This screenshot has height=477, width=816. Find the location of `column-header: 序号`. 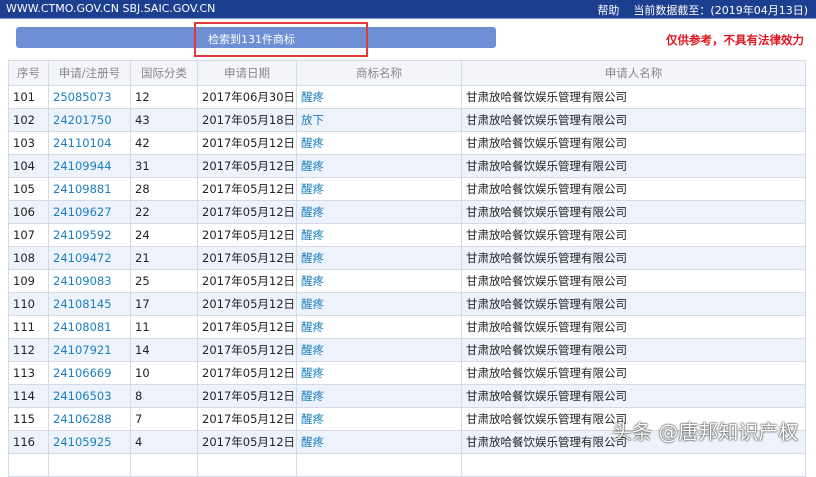

column-header: 序号 is located at coordinates (28, 73).